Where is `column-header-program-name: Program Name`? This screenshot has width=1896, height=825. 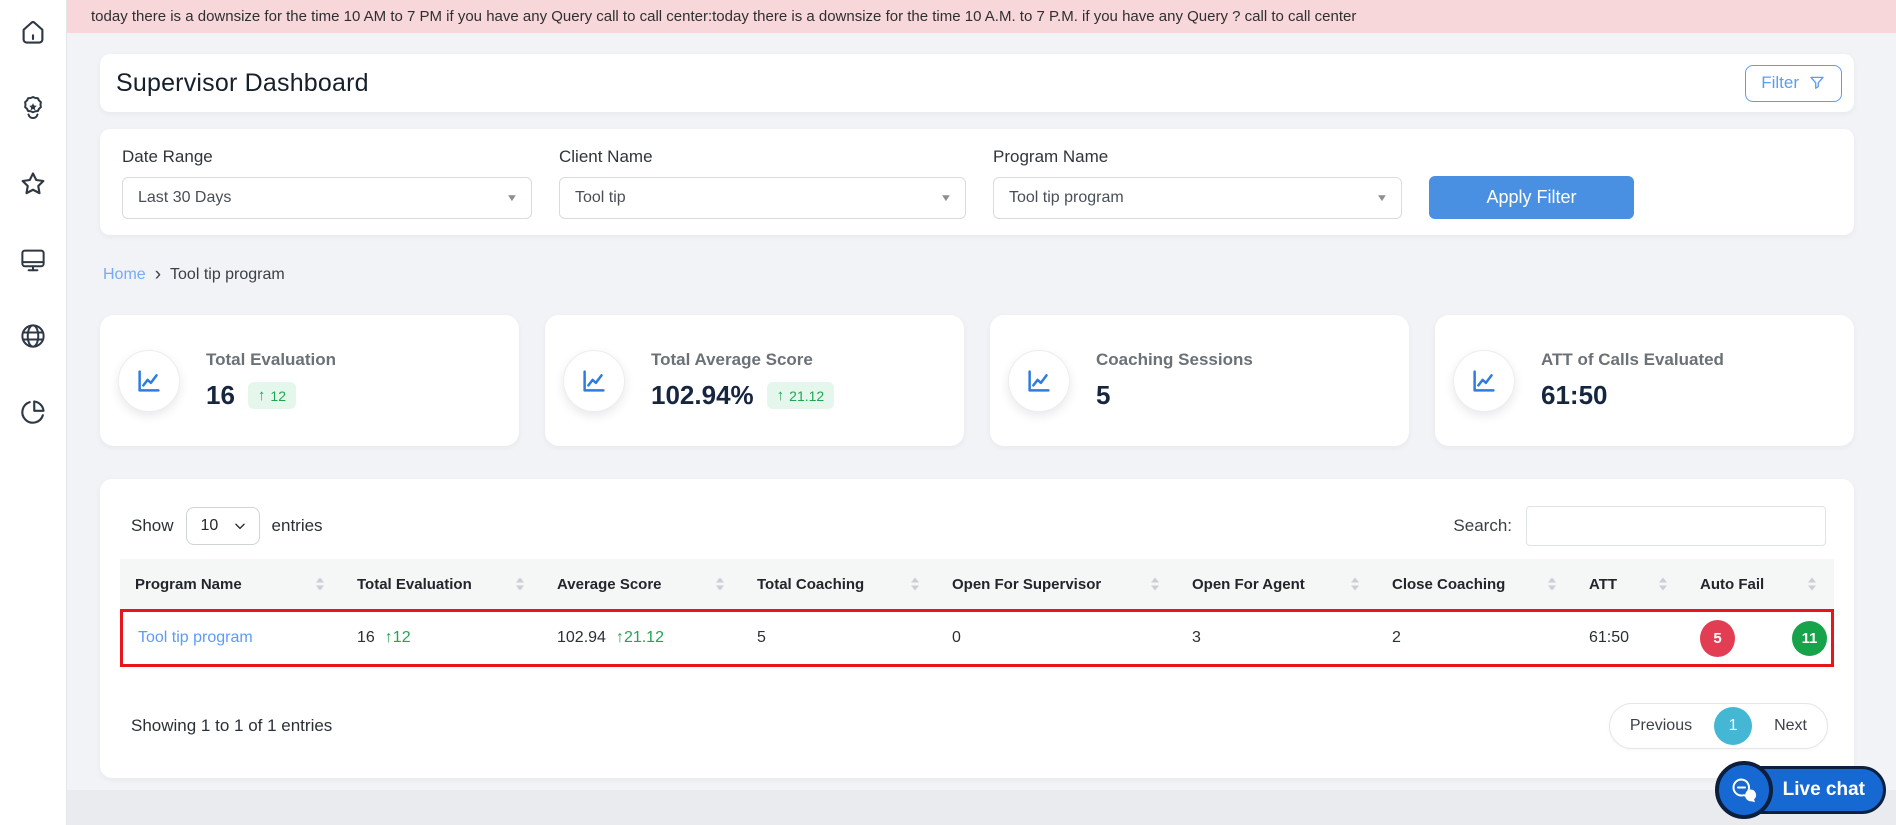
column-header-program-name: Program Name is located at coordinates (231, 584).